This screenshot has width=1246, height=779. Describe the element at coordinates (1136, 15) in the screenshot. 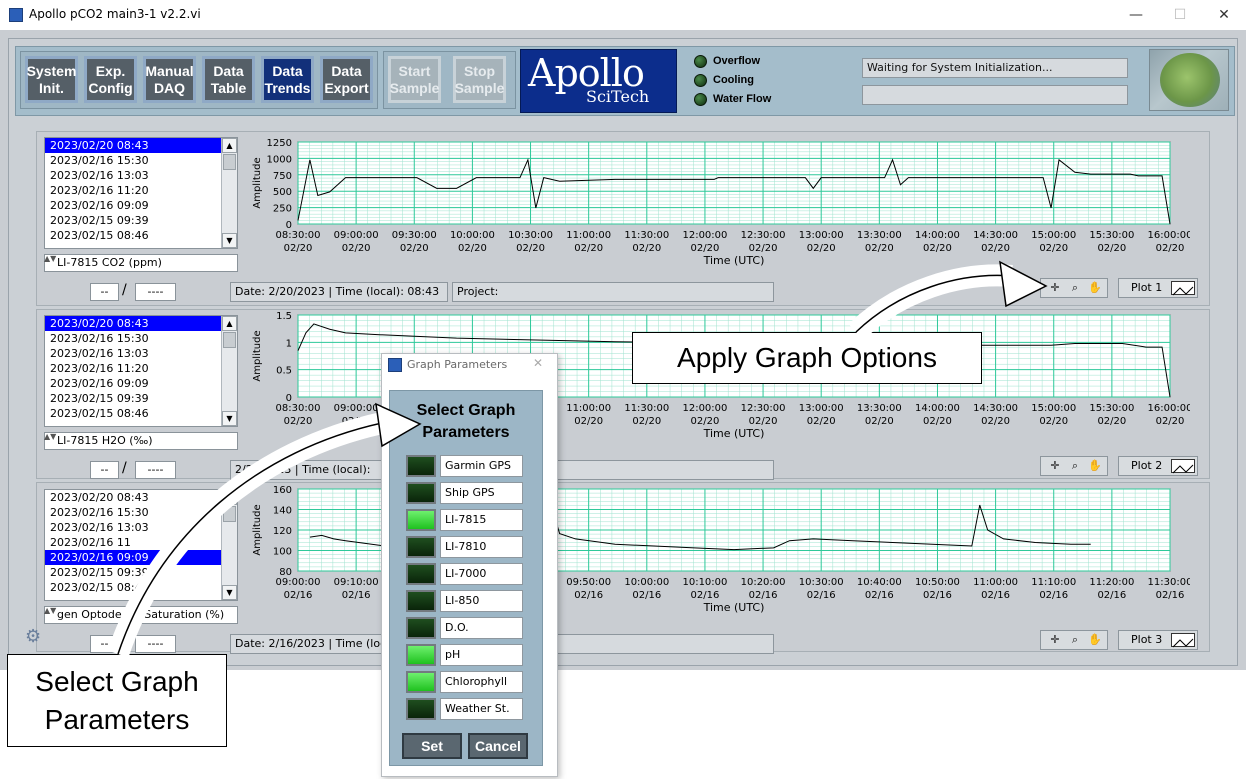

I see `minimize-button: —` at that location.